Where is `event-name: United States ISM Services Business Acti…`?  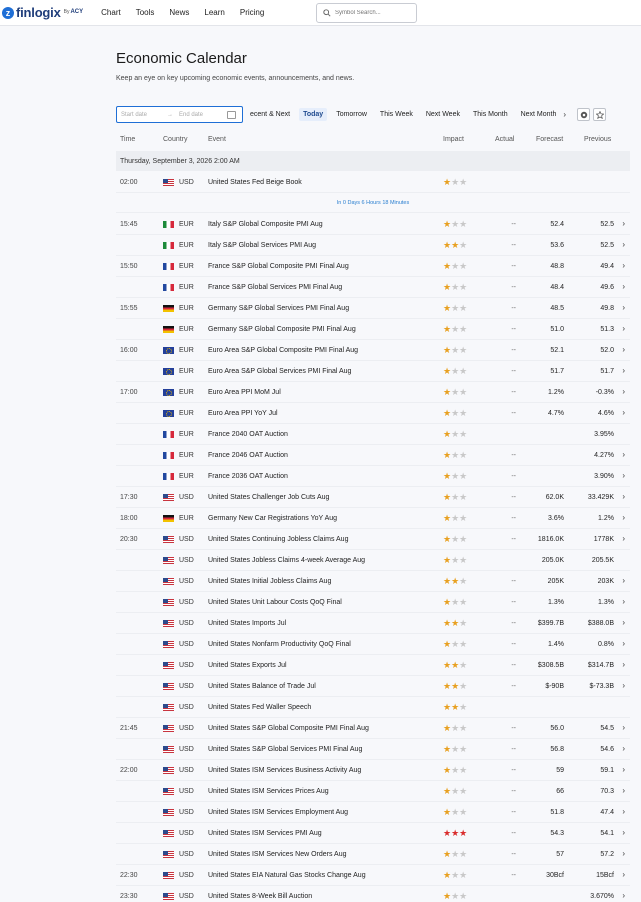
event-name: United States ISM Services Business Acti… is located at coordinates (284, 770).